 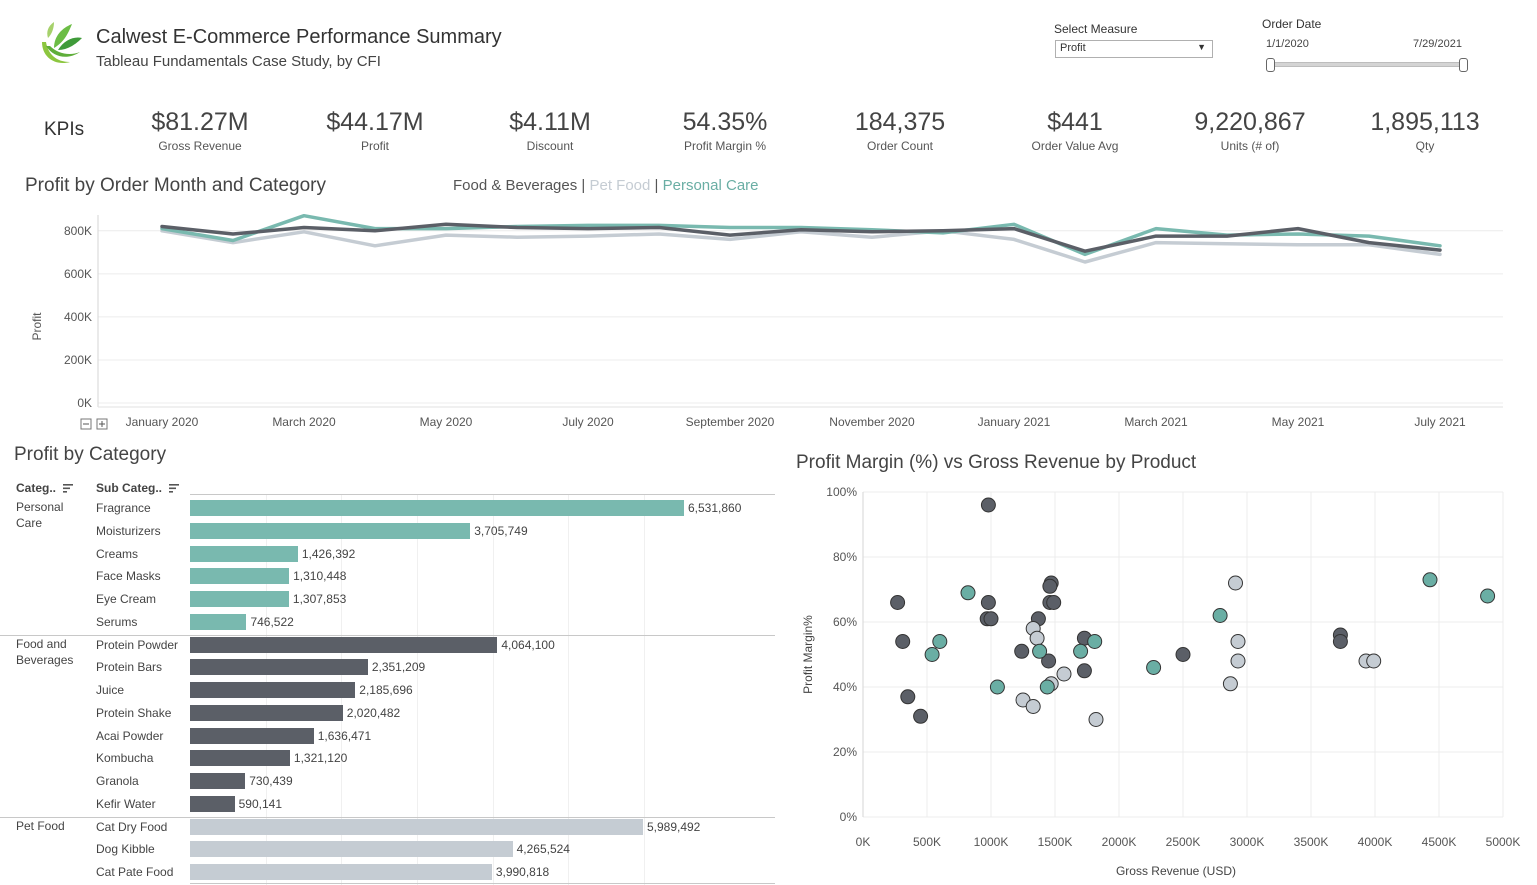 I want to click on x-tick-label: May 2021, so click(x=1298, y=422).